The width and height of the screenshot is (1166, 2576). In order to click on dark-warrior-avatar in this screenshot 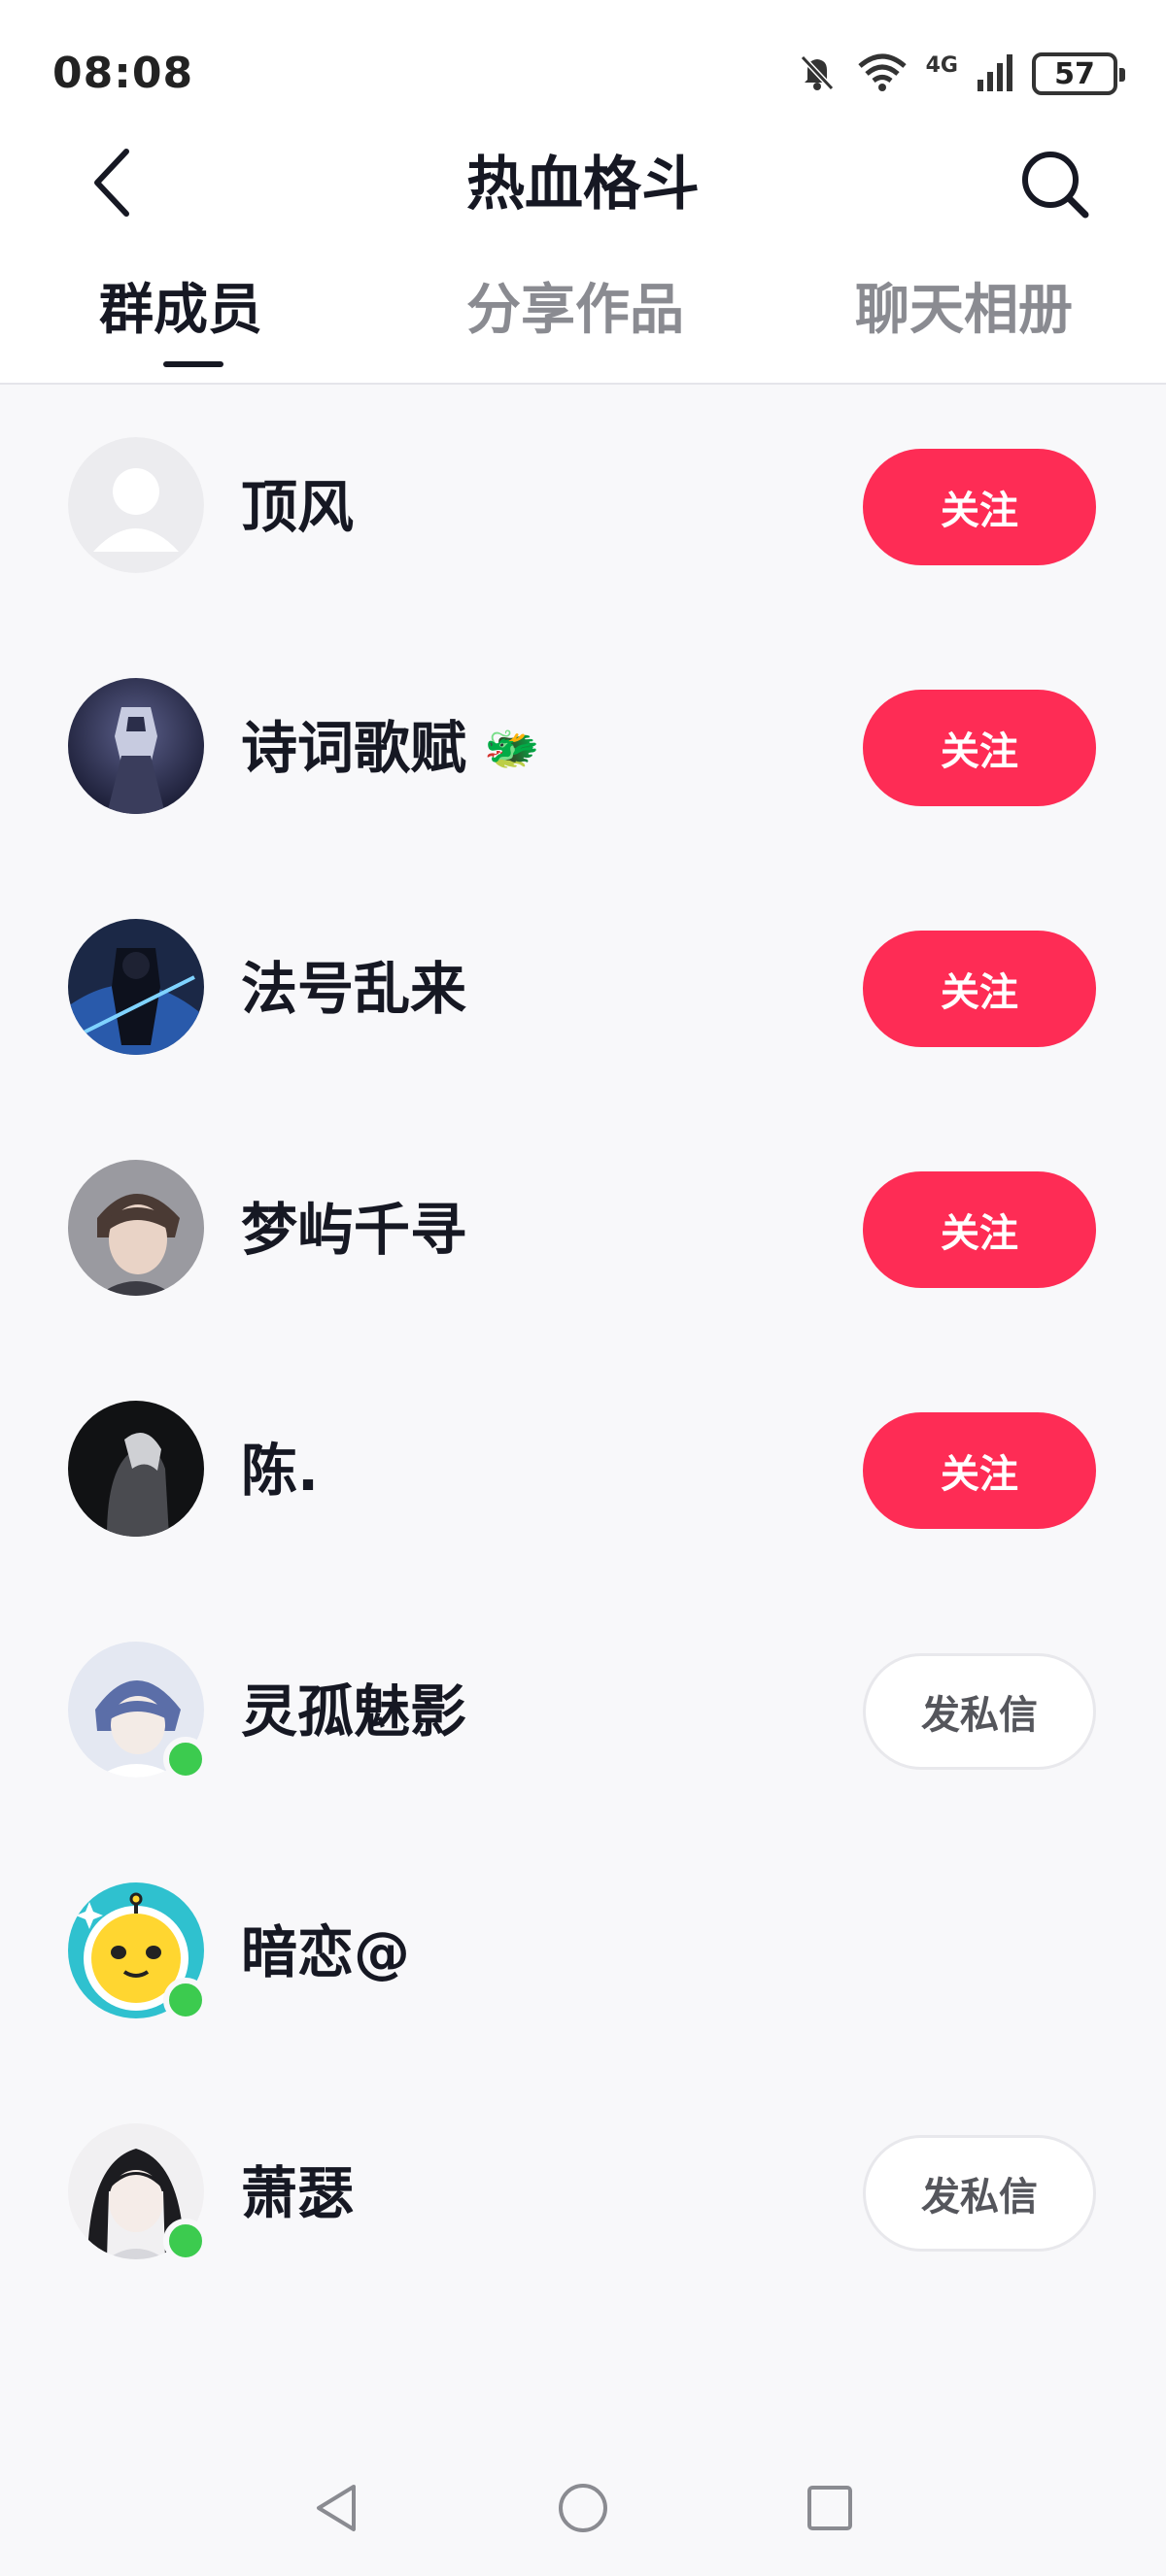, I will do `click(136, 987)`.